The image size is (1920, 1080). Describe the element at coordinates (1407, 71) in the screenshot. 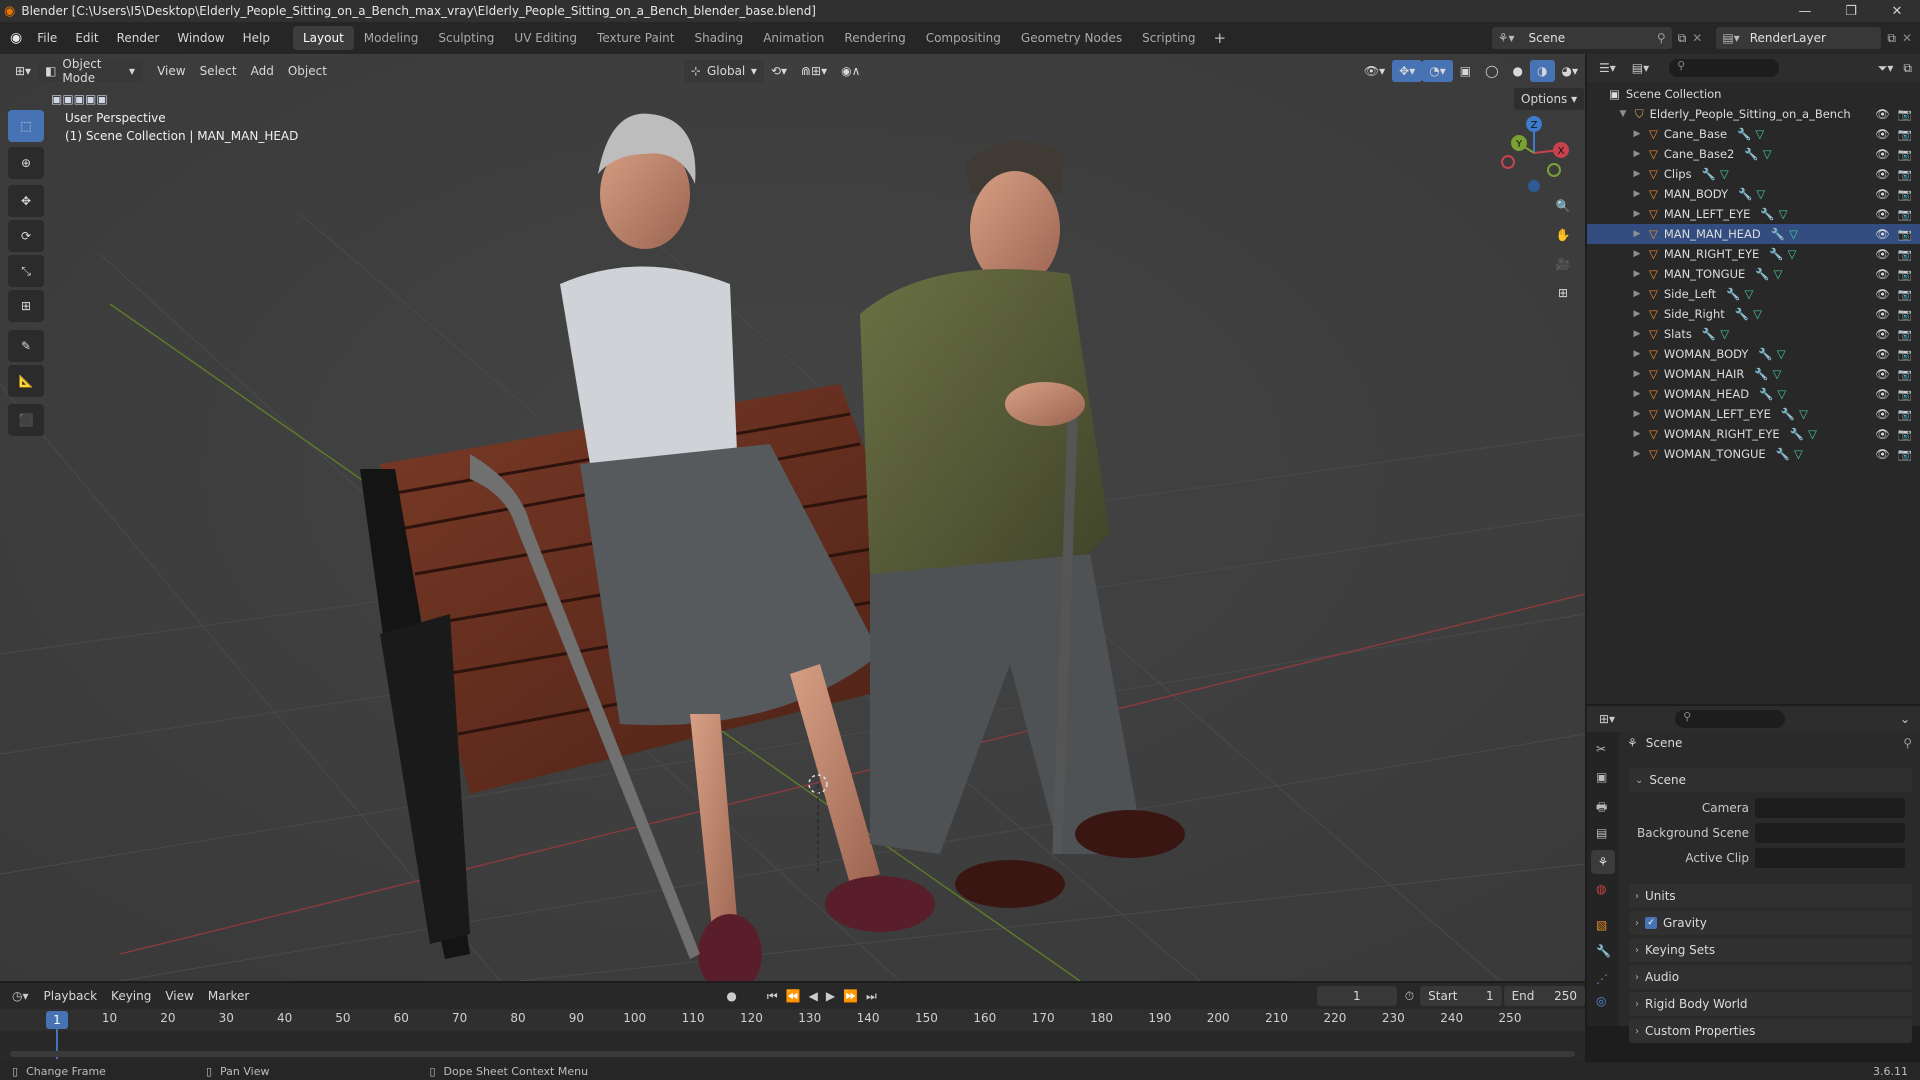

I see `gizmo-toggle-icon: ✥▾` at that location.